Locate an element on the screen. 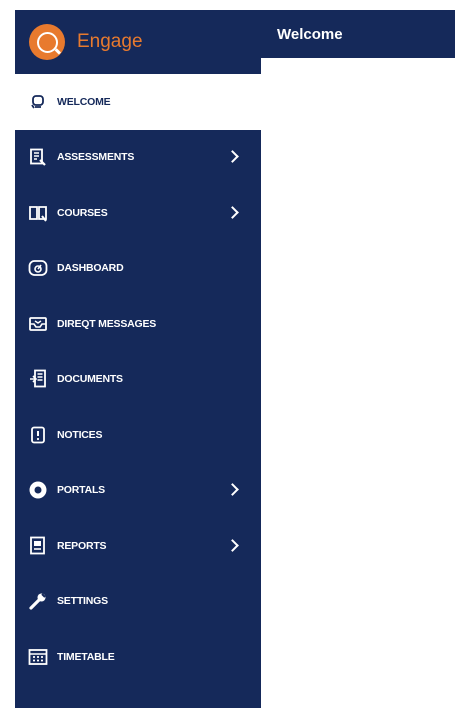  sidebar-item-dashboard: DASHBOARD is located at coordinates (138, 269).